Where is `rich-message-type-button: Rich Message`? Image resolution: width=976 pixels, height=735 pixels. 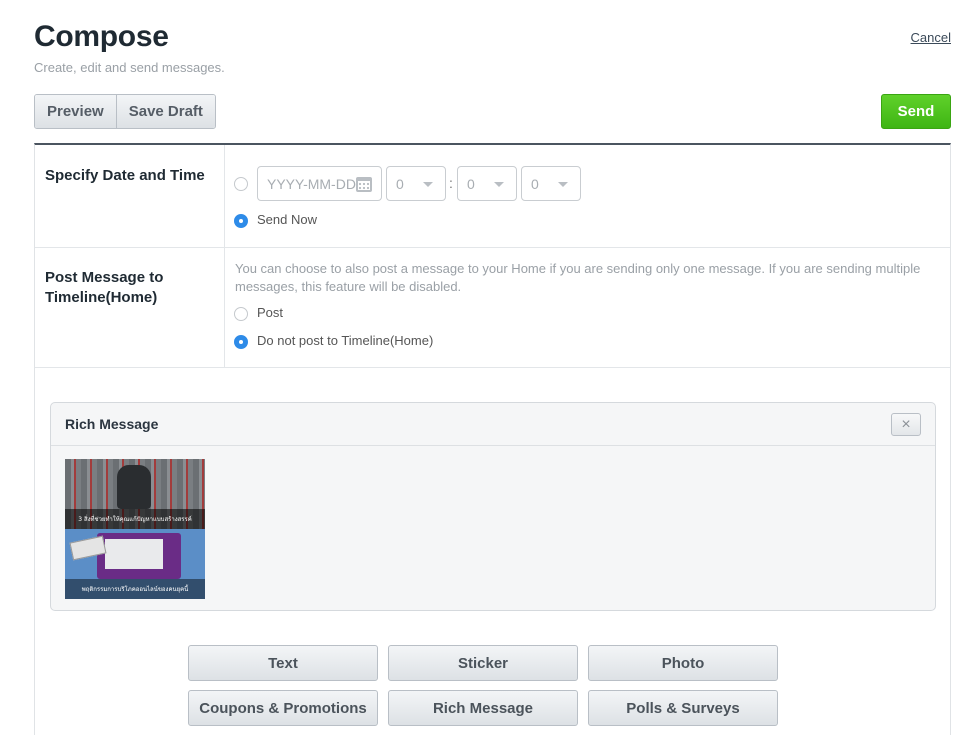 rich-message-type-button: Rich Message is located at coordinates (483, 708).